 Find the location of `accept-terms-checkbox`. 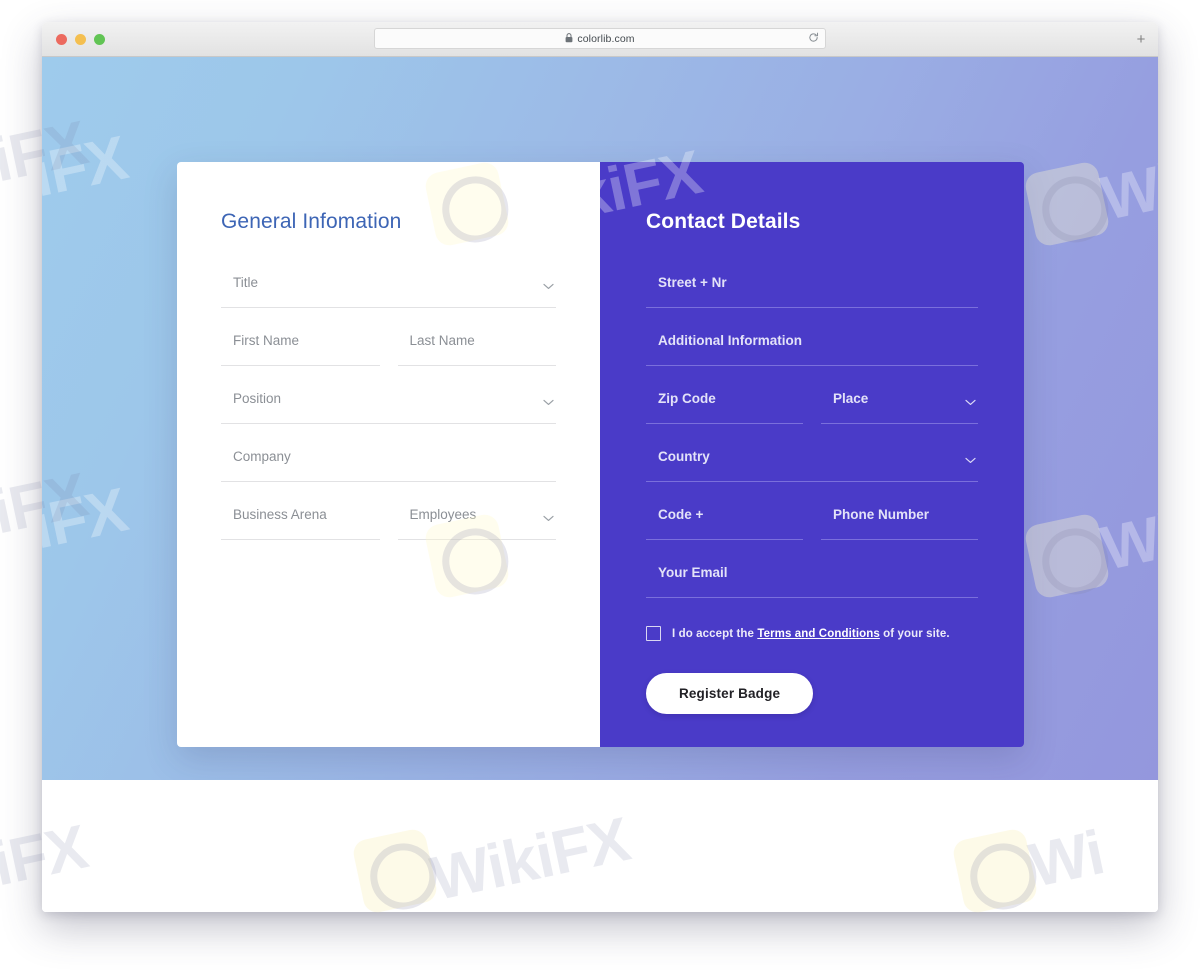

accept-terms-checkbox is located at coordinates (653, 633).